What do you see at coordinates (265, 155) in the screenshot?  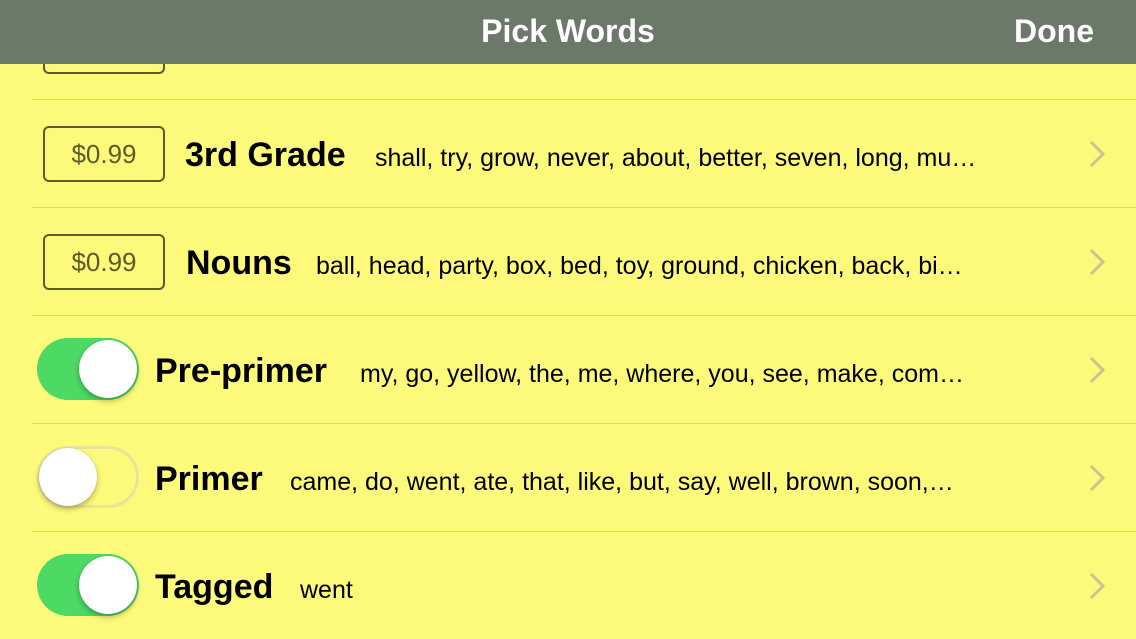 I see `row-title: 3rd Grade` at bounding box center [265, 155].